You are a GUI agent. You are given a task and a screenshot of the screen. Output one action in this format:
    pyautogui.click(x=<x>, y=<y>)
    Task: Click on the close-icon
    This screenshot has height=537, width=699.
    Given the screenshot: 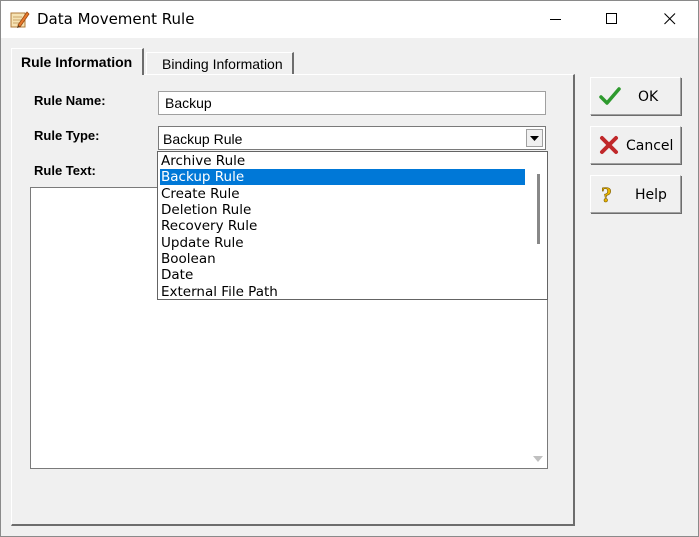 What is the action you would take?
    pyautogui.click(x=670, y=19)
    